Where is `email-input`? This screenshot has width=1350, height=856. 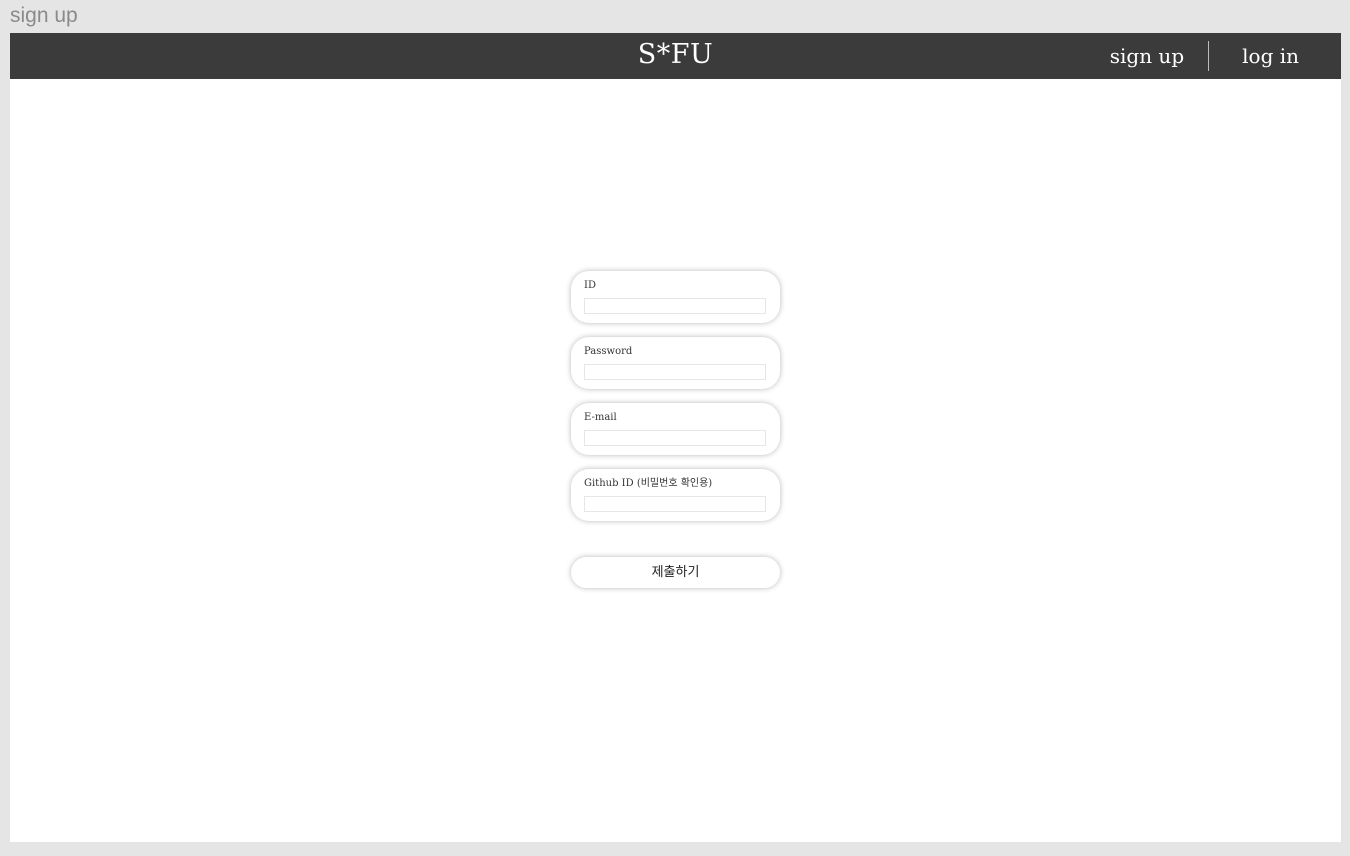
email-input is located at coordinates (675, 438).